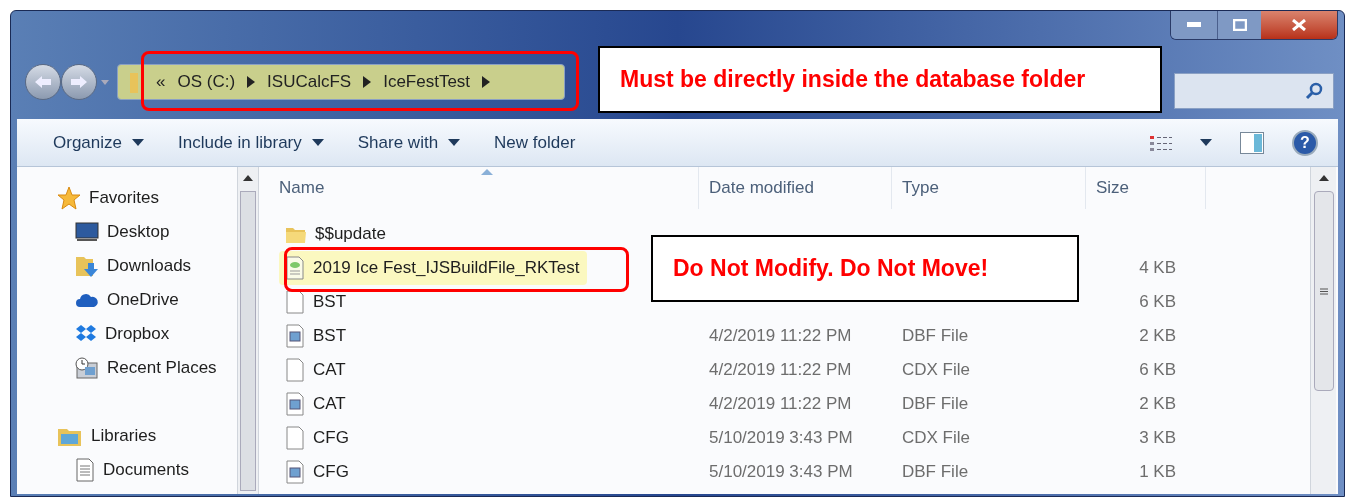 The image size is (1351, 497). I want to click on back-arrow-icon, so click(43, 82).